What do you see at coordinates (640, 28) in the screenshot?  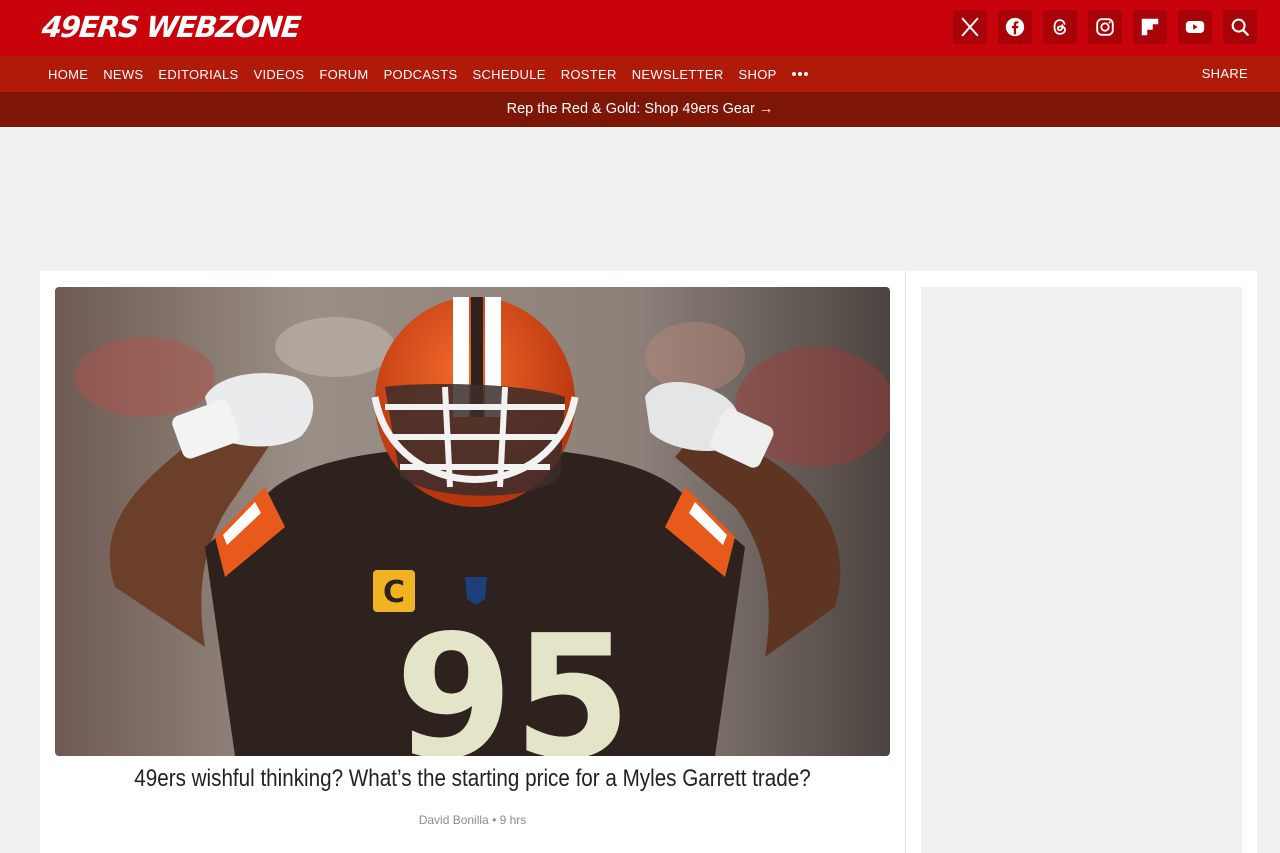 I see `site-header: 49ERS WEBZONE` at bounding box center [640, 28].